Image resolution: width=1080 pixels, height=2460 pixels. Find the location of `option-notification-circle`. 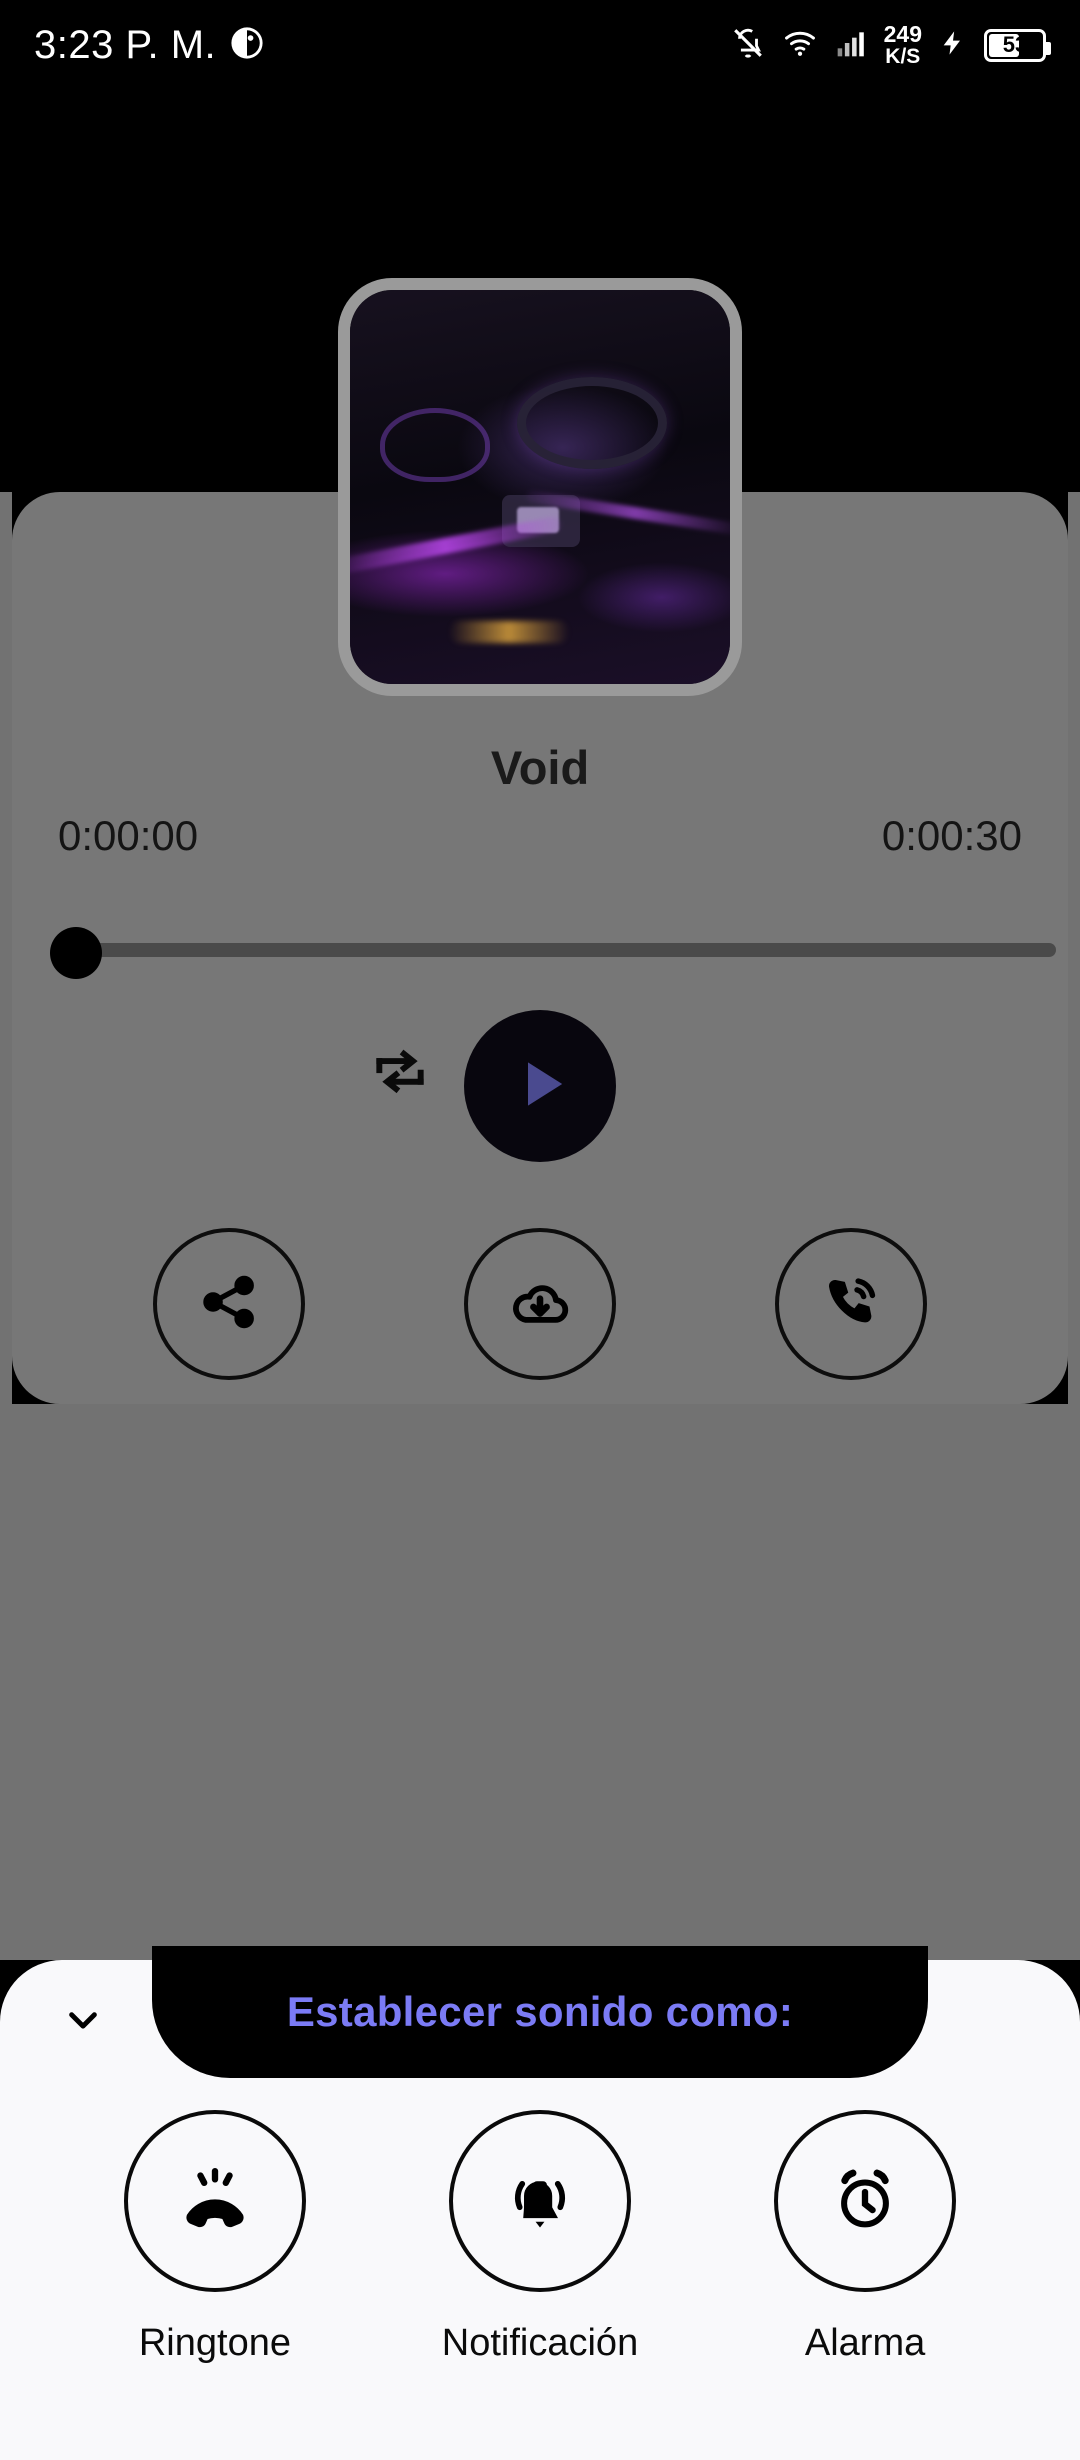

option-notification-circle is located at coordinates (539, 2201).